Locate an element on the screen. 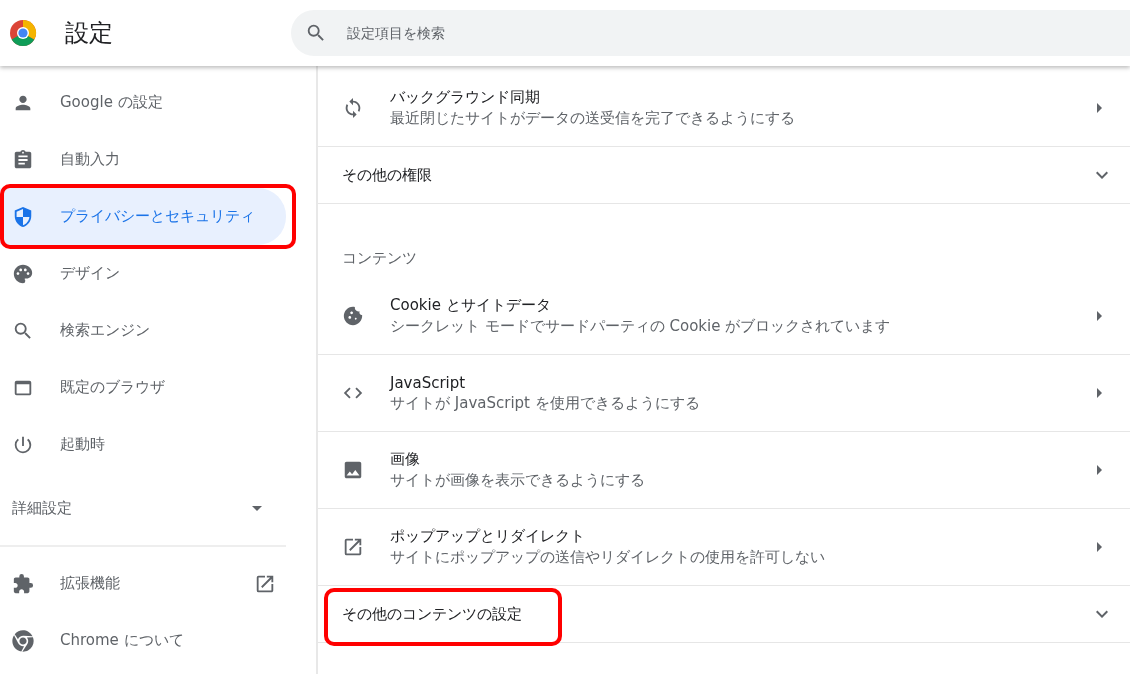 This screenshot has width=1130, height=674. chrome-icon is located at coordinates (23, 640).